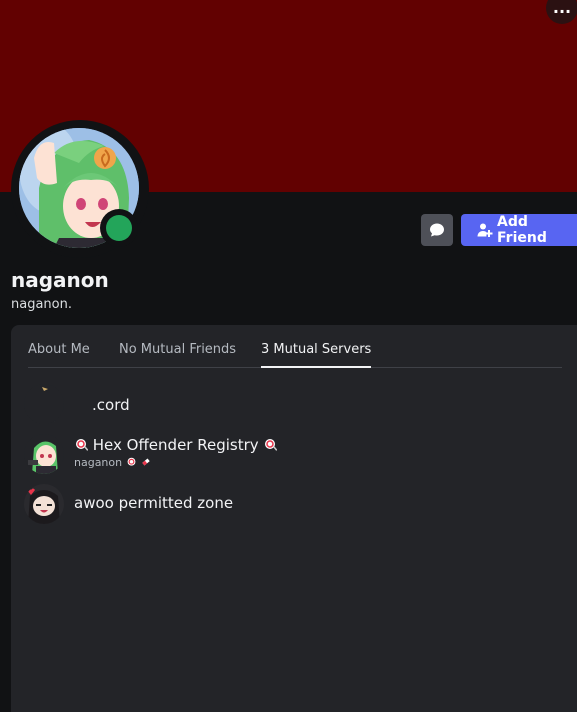 The width and height of the screenshot is (577, 712). I want to click on tab-mutual-friends: No Mutual Friends, so click(177, 355).